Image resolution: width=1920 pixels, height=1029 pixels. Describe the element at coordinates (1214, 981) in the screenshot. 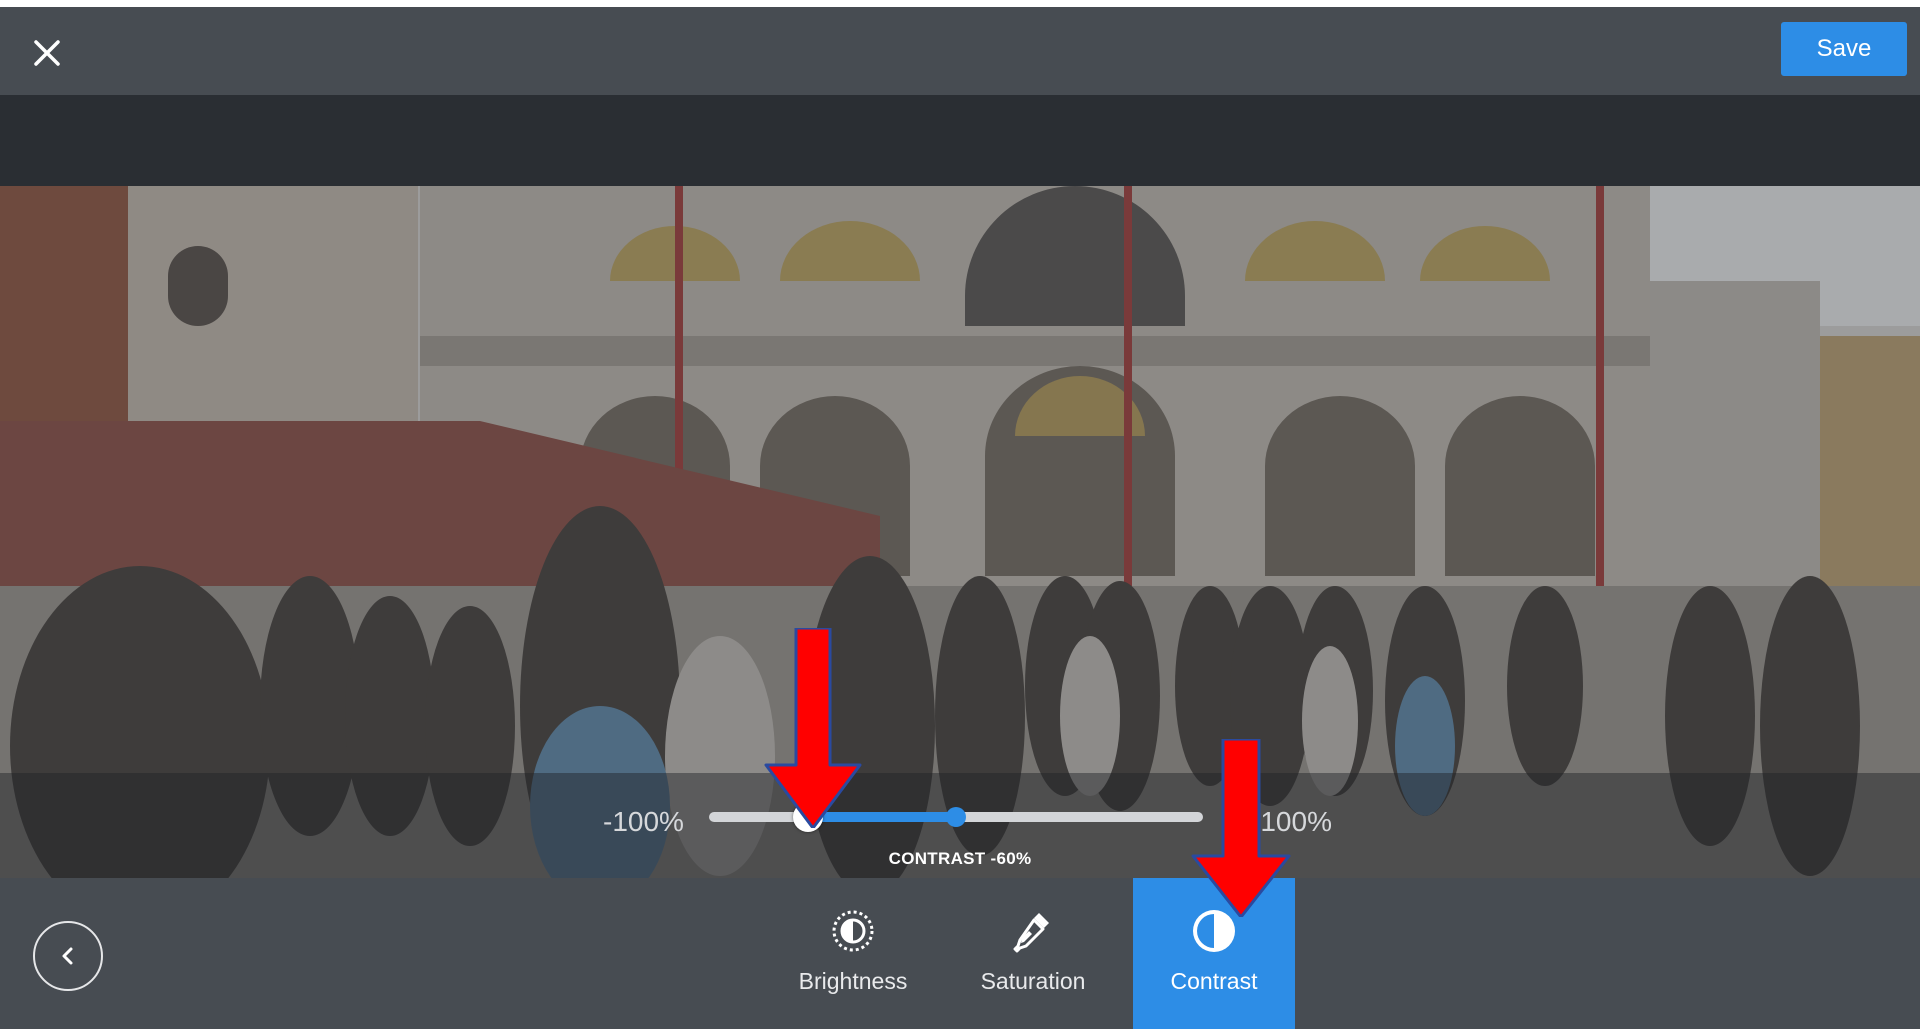

I see `tool-contrast-label: Contrast` at that location.